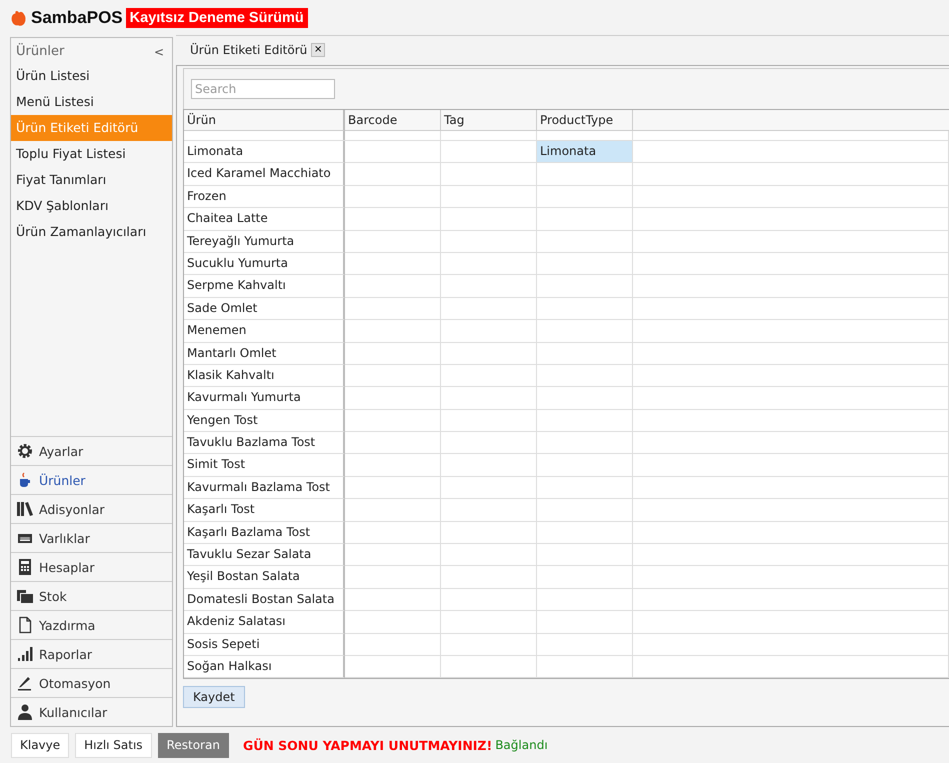  What do you see at coordinates (264, 120) in the screenshot?
I see `column-header: Ürün` at bounding box center [264, 120].